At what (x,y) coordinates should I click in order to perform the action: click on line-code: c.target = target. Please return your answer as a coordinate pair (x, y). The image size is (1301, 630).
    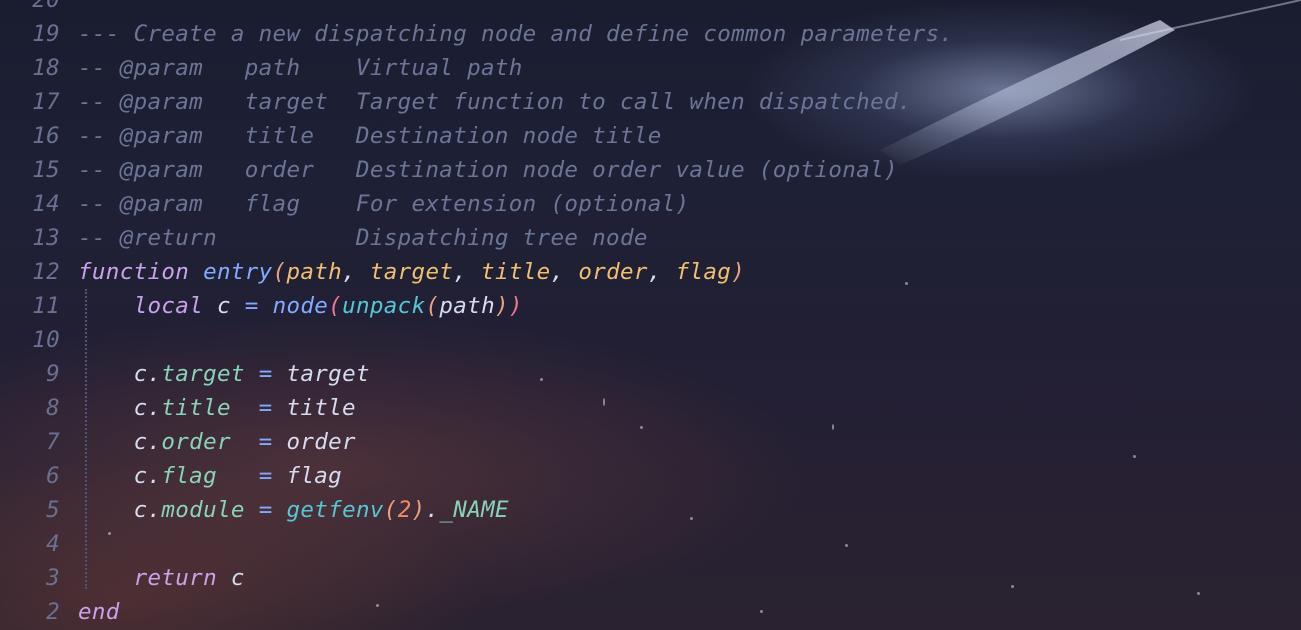
    Looking at the image, I should click on (224, 374).